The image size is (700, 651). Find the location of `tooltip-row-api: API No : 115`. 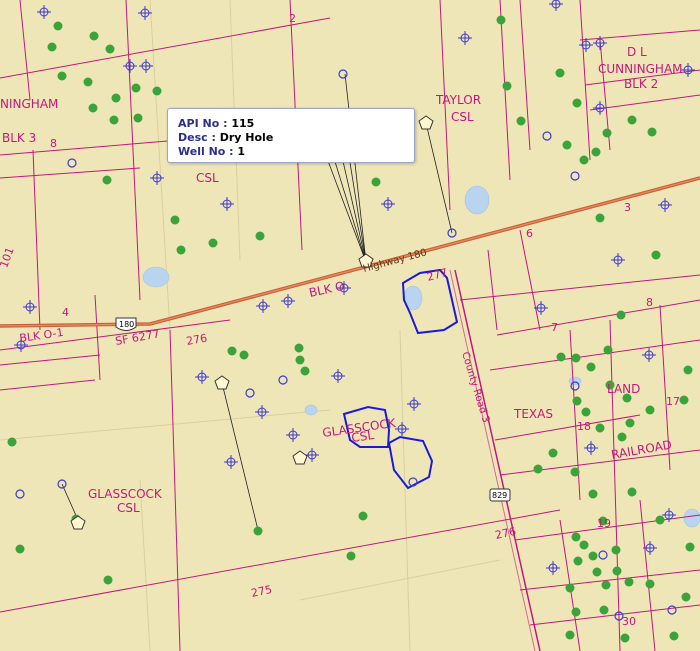

tooltip-row-api: API No : 115 is located at coordinates (216, 123).